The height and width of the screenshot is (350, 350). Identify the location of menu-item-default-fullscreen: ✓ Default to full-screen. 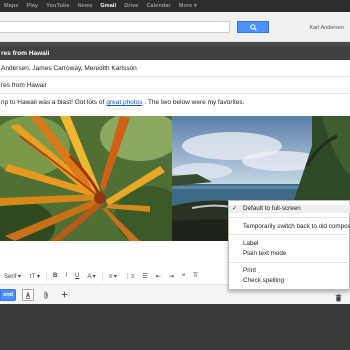
(289, 209).